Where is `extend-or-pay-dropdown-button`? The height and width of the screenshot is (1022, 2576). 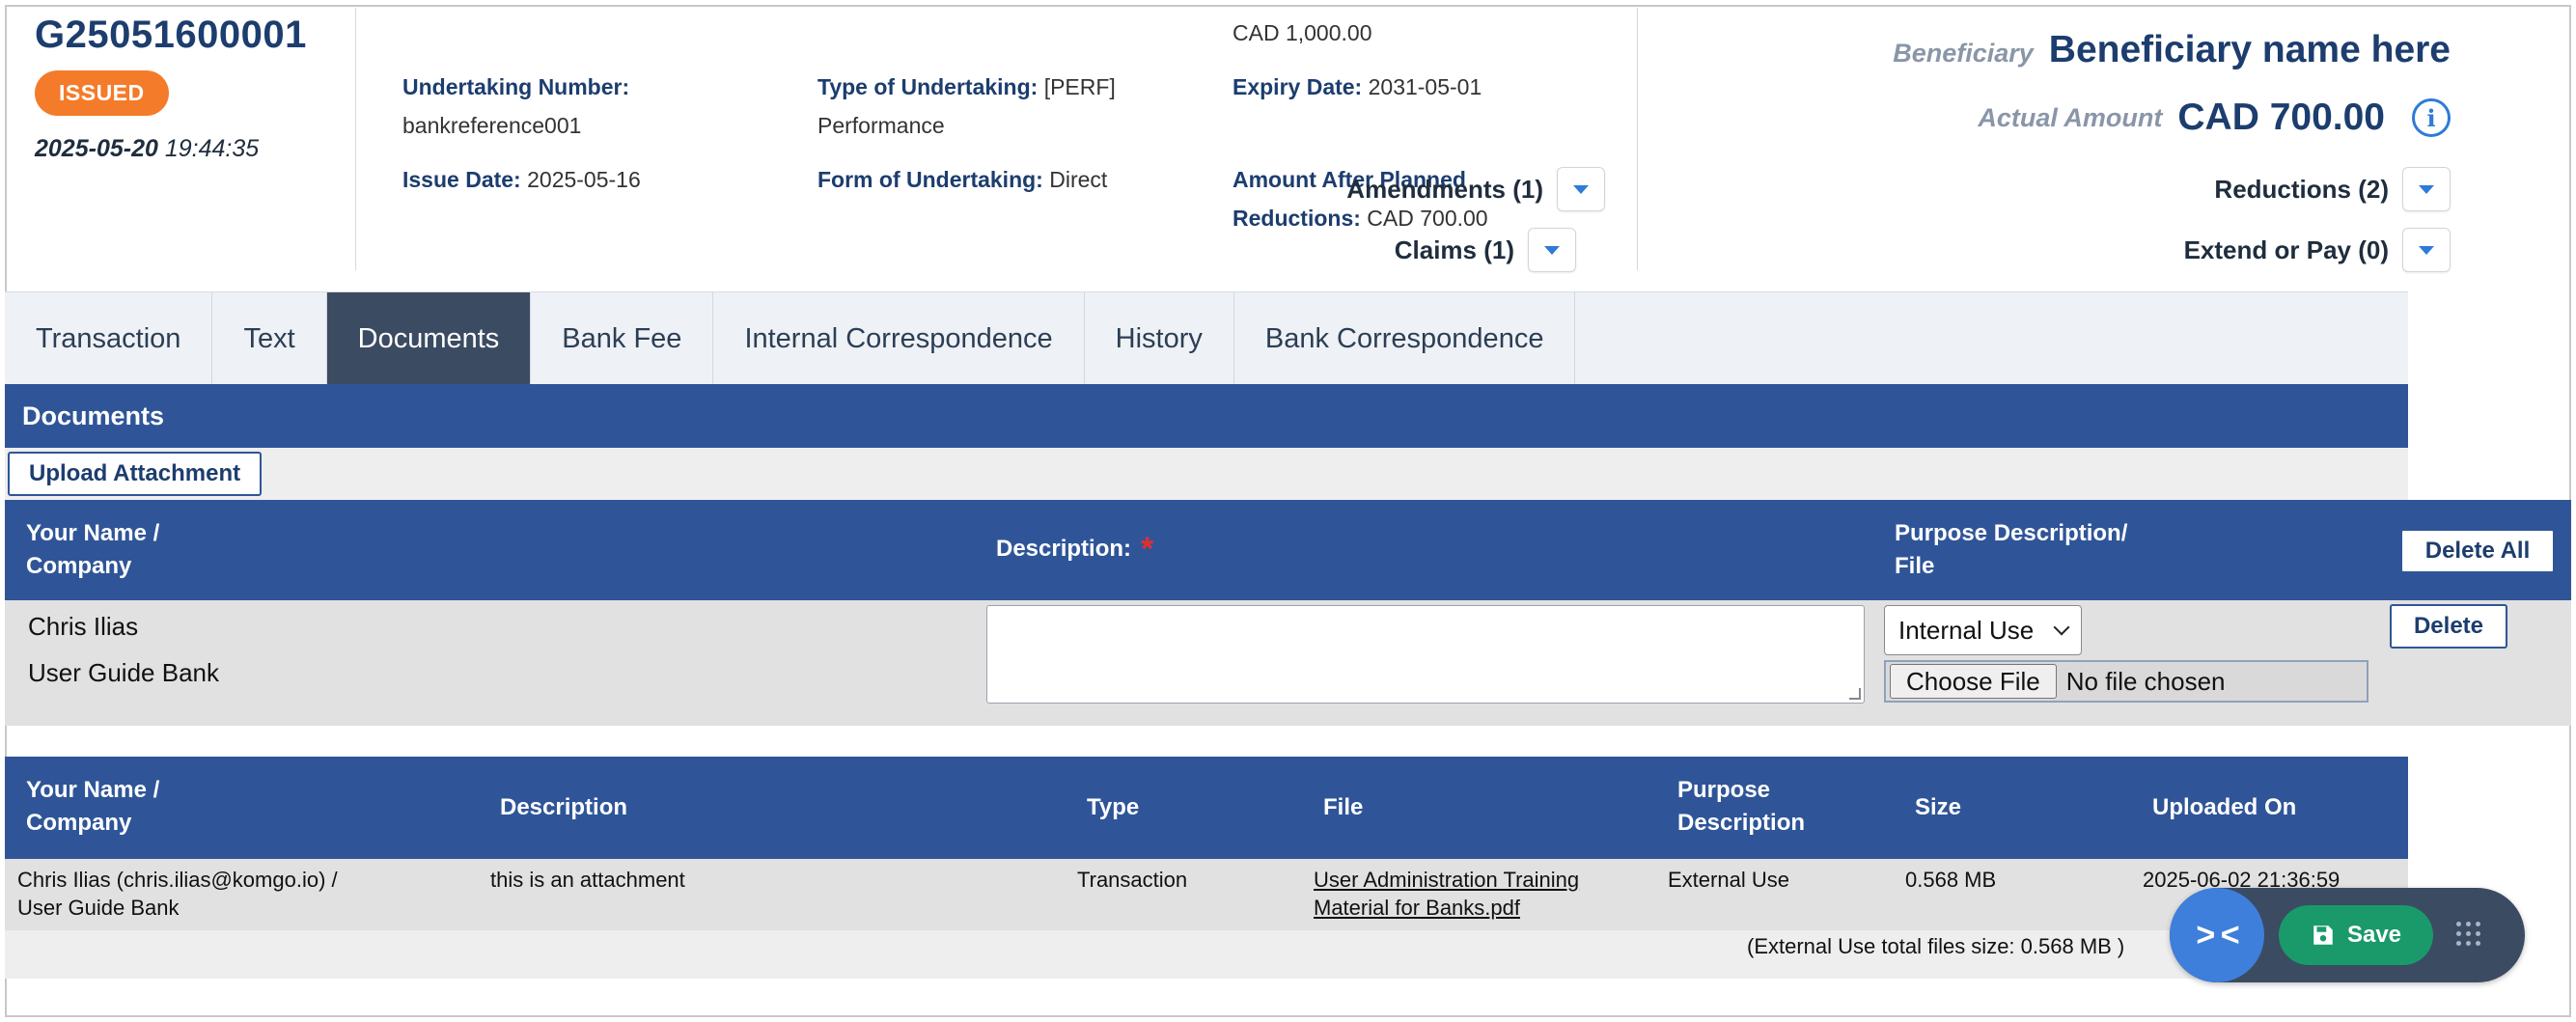
extend-or-pay-dropdown-button is located at coordinates (2426, 250).